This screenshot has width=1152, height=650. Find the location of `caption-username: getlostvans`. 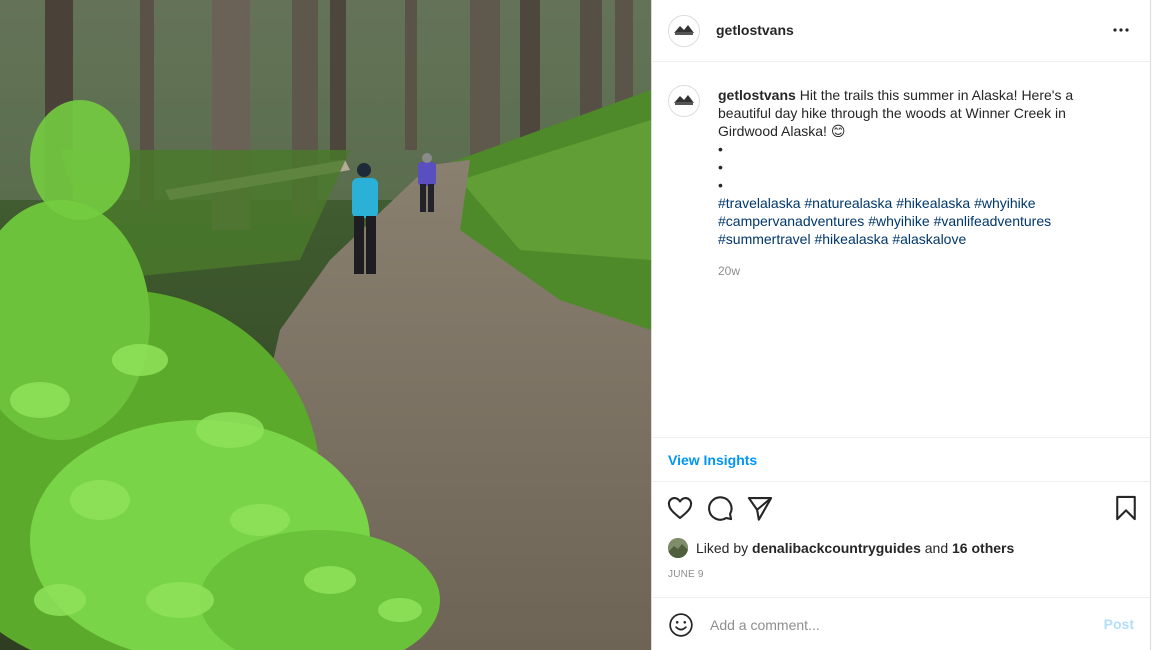

caption-username: getlostvans is located at coordinates (757, 95).